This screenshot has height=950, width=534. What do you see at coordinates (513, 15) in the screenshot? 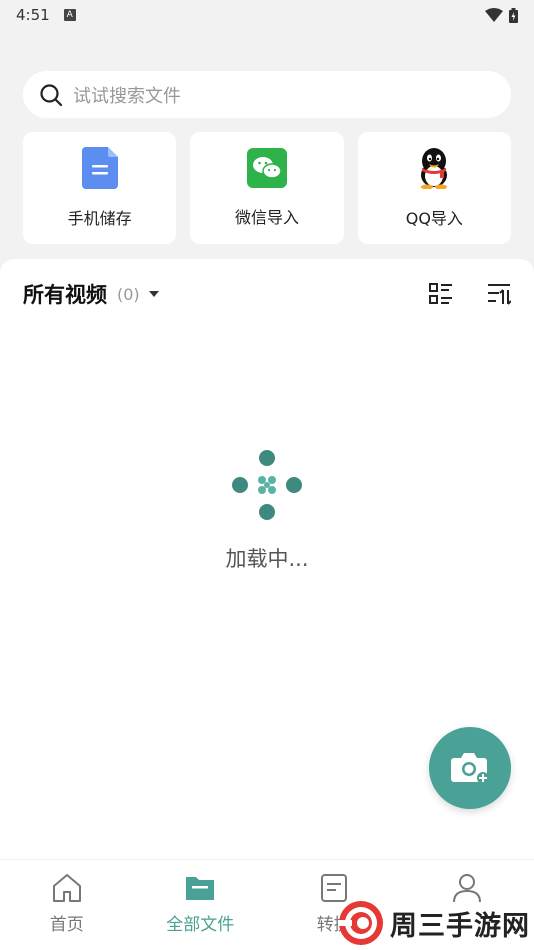
I see `battery-icon` at bounding box center [513, 15].